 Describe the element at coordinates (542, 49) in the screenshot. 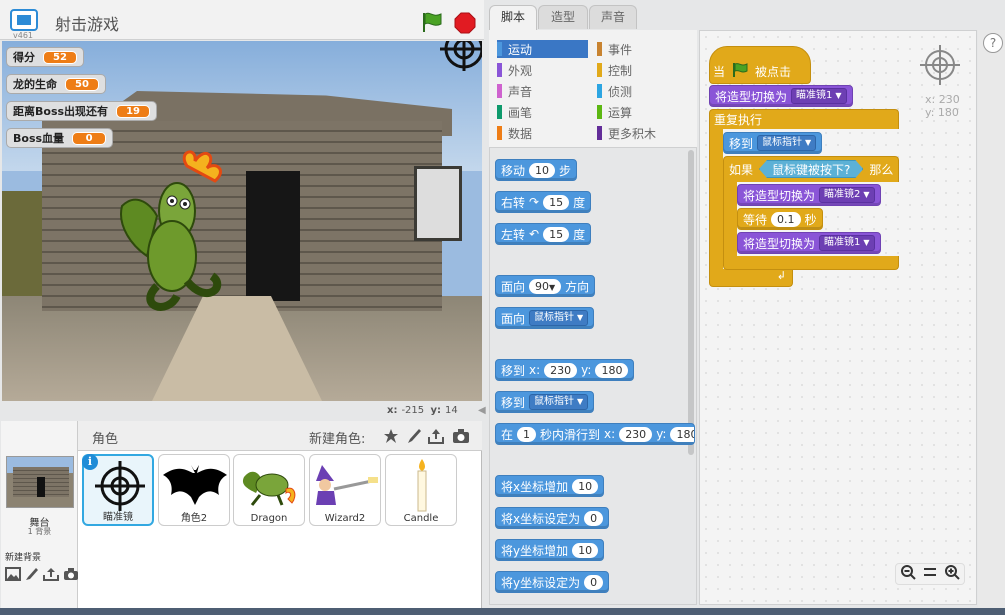

I see `category-motion: 运动` at that location.